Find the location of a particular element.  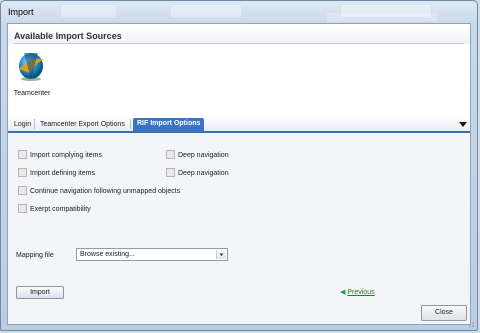

divider is located at coordinates (239, 43).